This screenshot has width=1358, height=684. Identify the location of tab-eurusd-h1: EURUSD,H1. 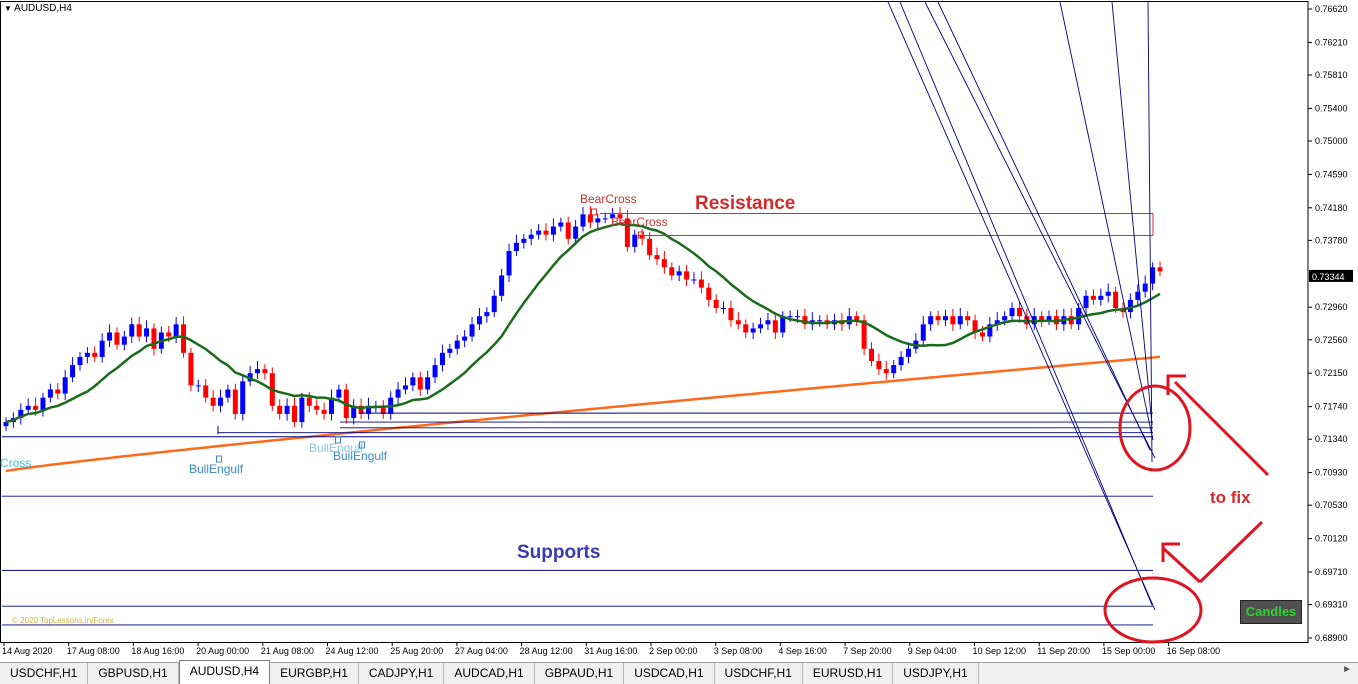
(848, 673).